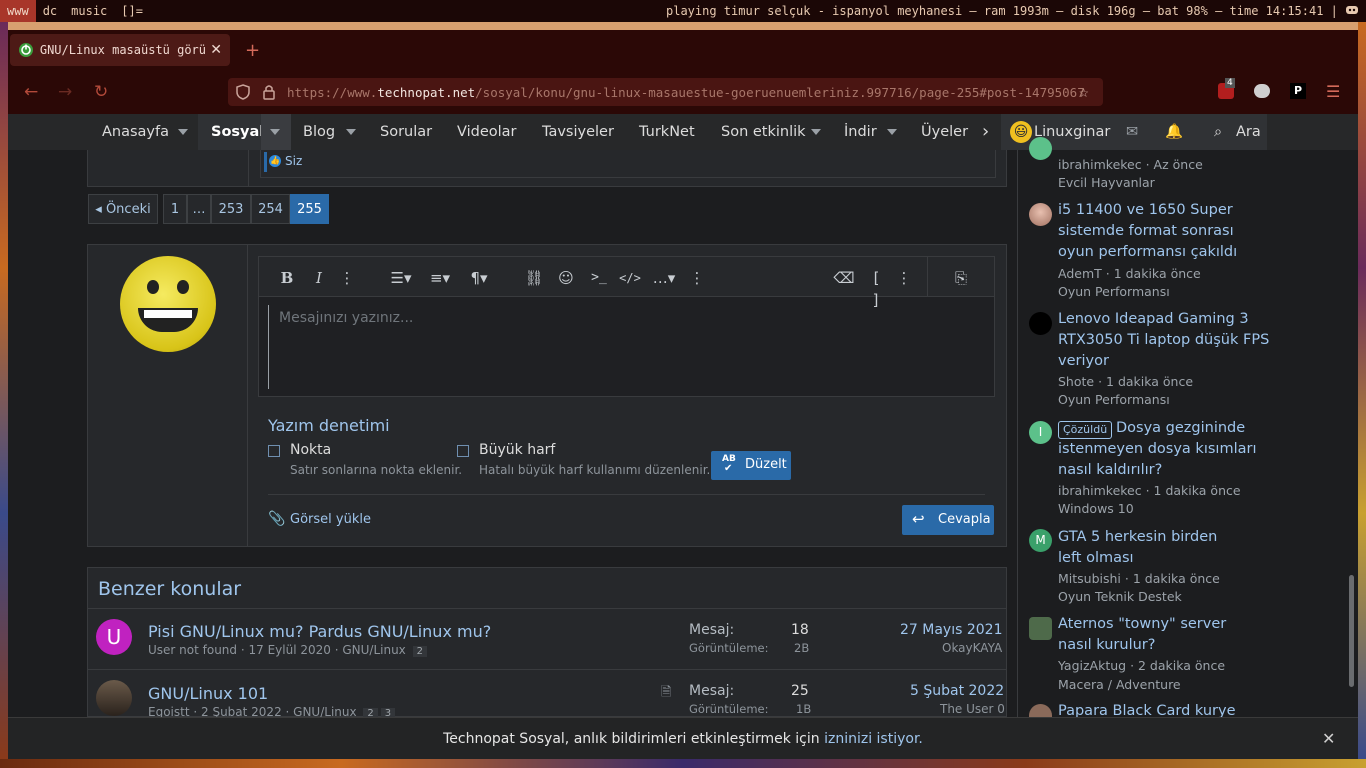  Describe the element at coordinates (319, 132) in the screenshot. I see `nav-blog: Blog` at that location.